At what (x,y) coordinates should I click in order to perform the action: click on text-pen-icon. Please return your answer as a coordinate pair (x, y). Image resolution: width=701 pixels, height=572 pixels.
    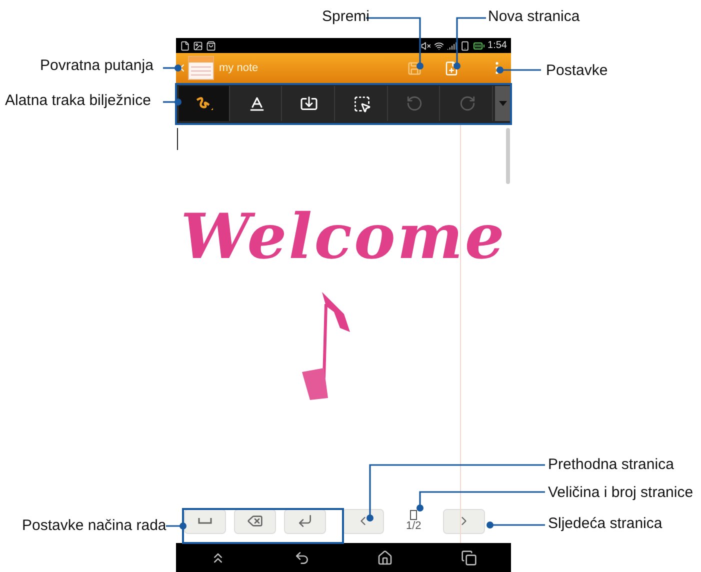
    Looking at the image, I should click on (257, 103).